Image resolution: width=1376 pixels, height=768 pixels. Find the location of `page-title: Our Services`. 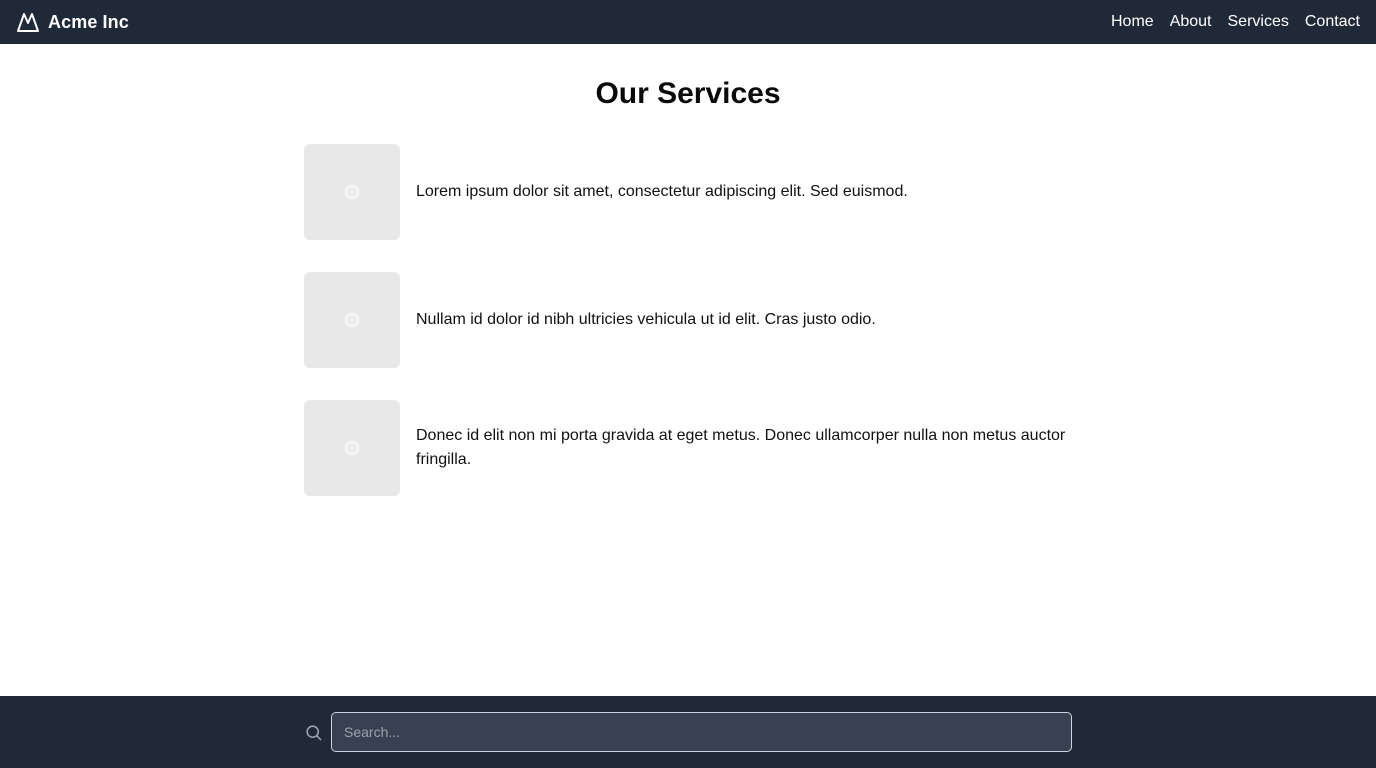

page-title: Our Services is located at coordinates (688, 93).